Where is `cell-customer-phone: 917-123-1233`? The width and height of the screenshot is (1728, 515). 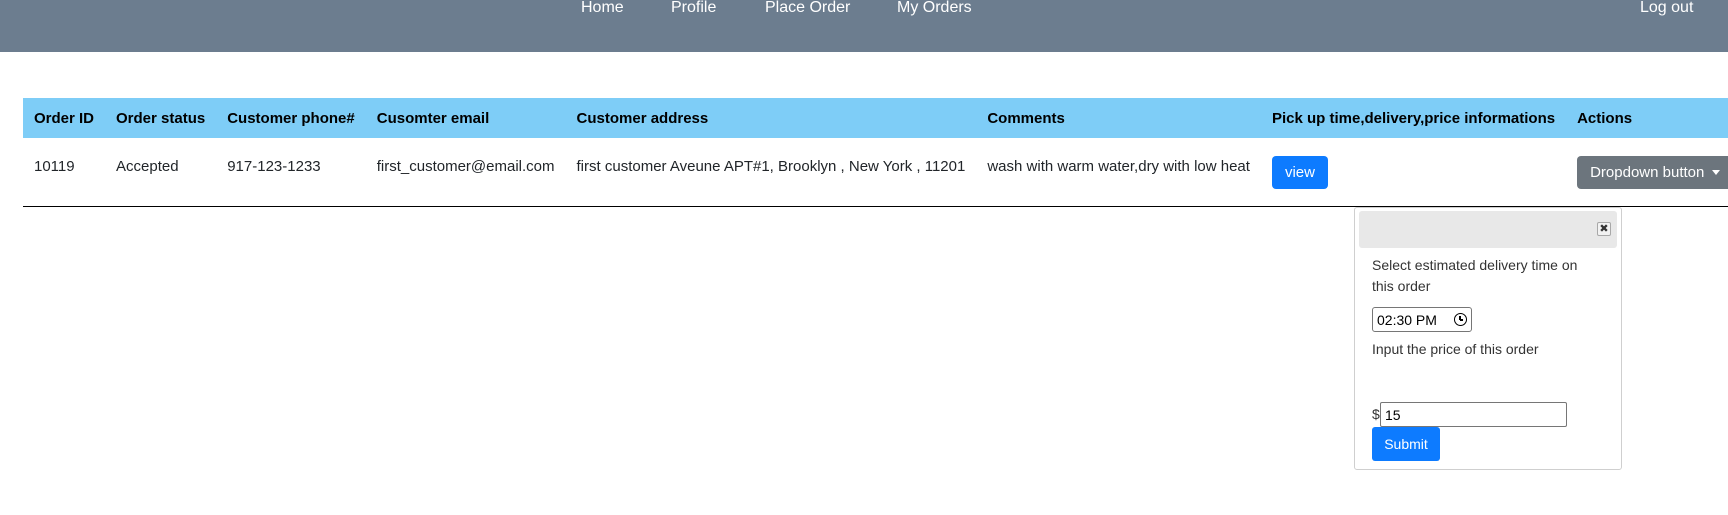 cell-customer-phone: 917-123-1233 is located at coordinates (291, 172).